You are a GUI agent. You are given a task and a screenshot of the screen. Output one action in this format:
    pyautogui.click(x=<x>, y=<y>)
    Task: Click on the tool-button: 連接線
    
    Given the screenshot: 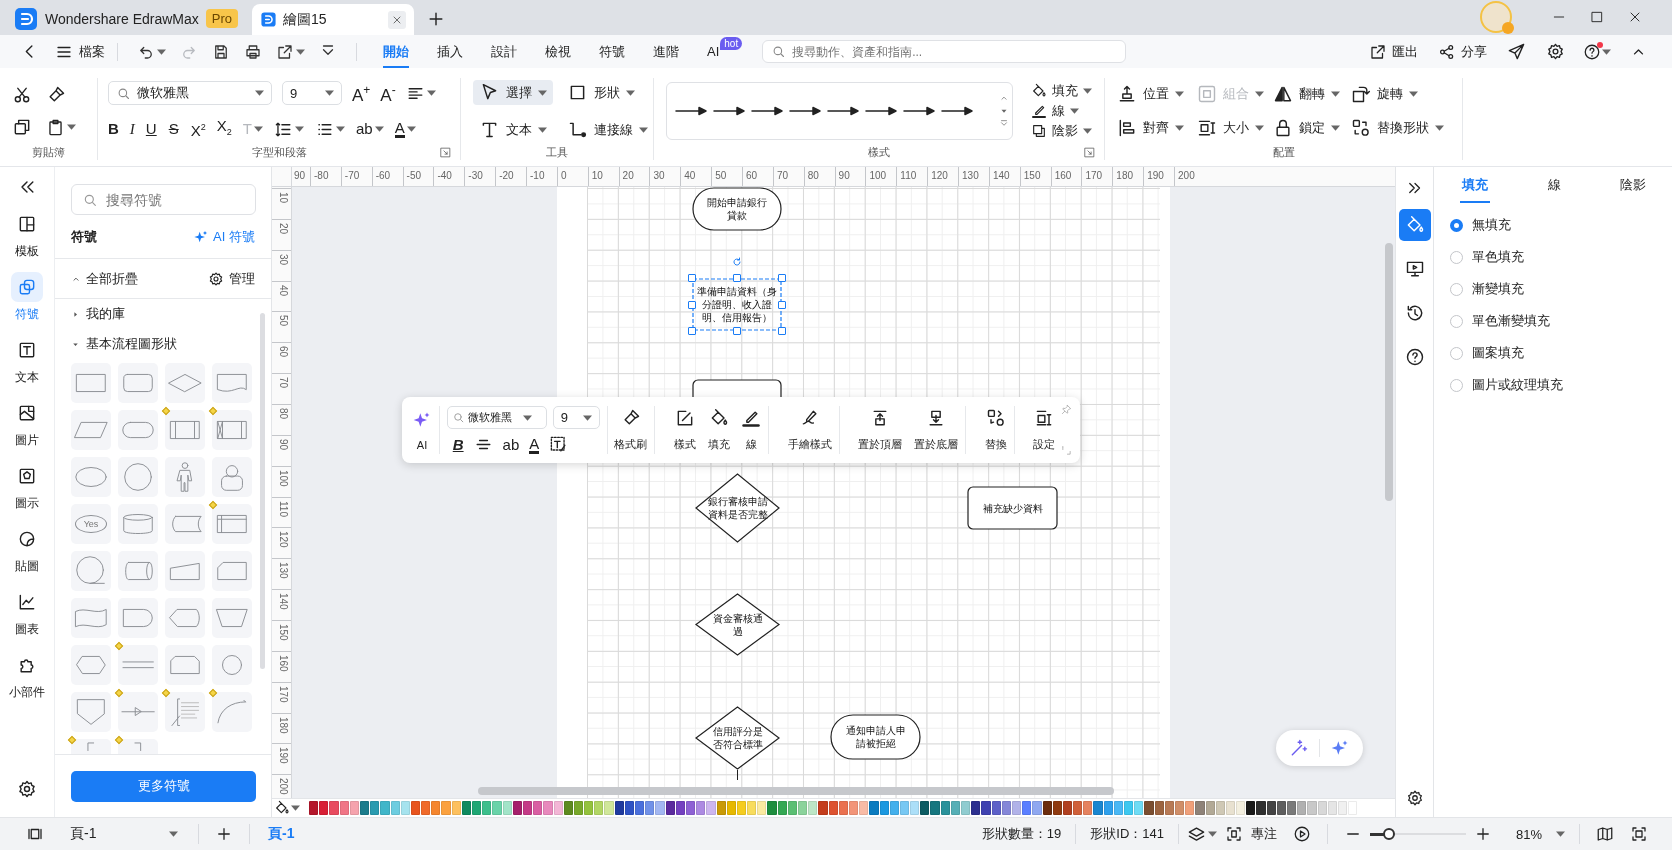 What is the action you would take?
    pyautogui.click(x=607, y=129)
    